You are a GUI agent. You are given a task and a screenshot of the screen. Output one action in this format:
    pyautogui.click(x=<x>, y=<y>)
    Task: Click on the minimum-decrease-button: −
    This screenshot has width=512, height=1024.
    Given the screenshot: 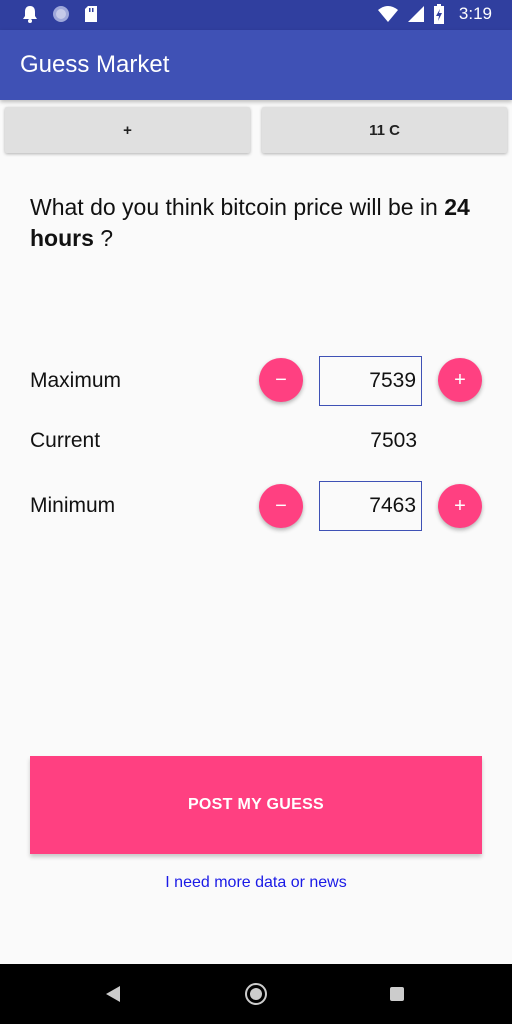 What is the action you would take?
    pyautogui.click(x=281, y=506)
    